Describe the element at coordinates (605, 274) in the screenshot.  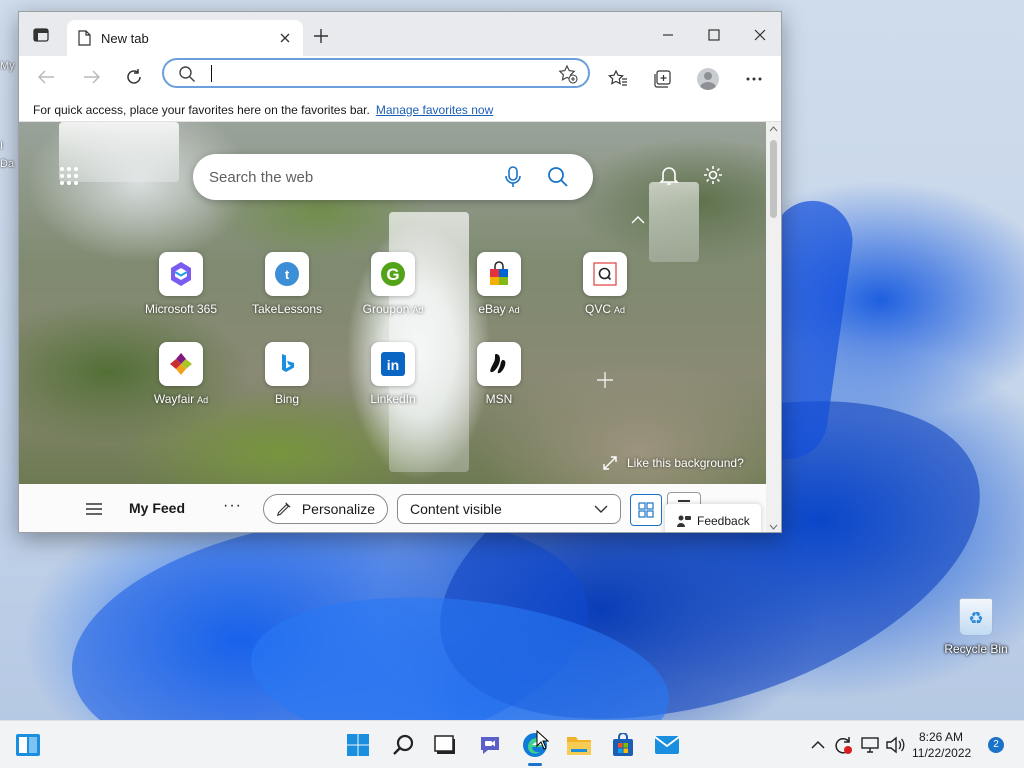
I see `qvc-icon` at that location.